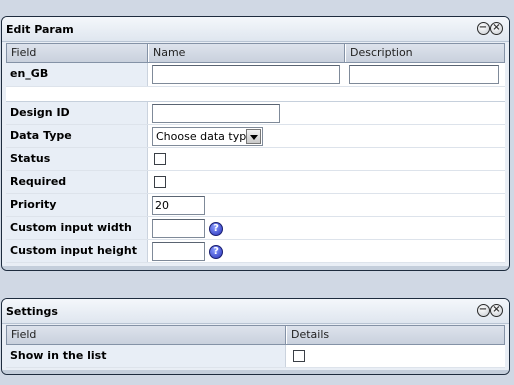 The height and width of the screenshot is (385, 514). I want to click on field-row-data-type: Data Type Choose data type, so click(255, 136).